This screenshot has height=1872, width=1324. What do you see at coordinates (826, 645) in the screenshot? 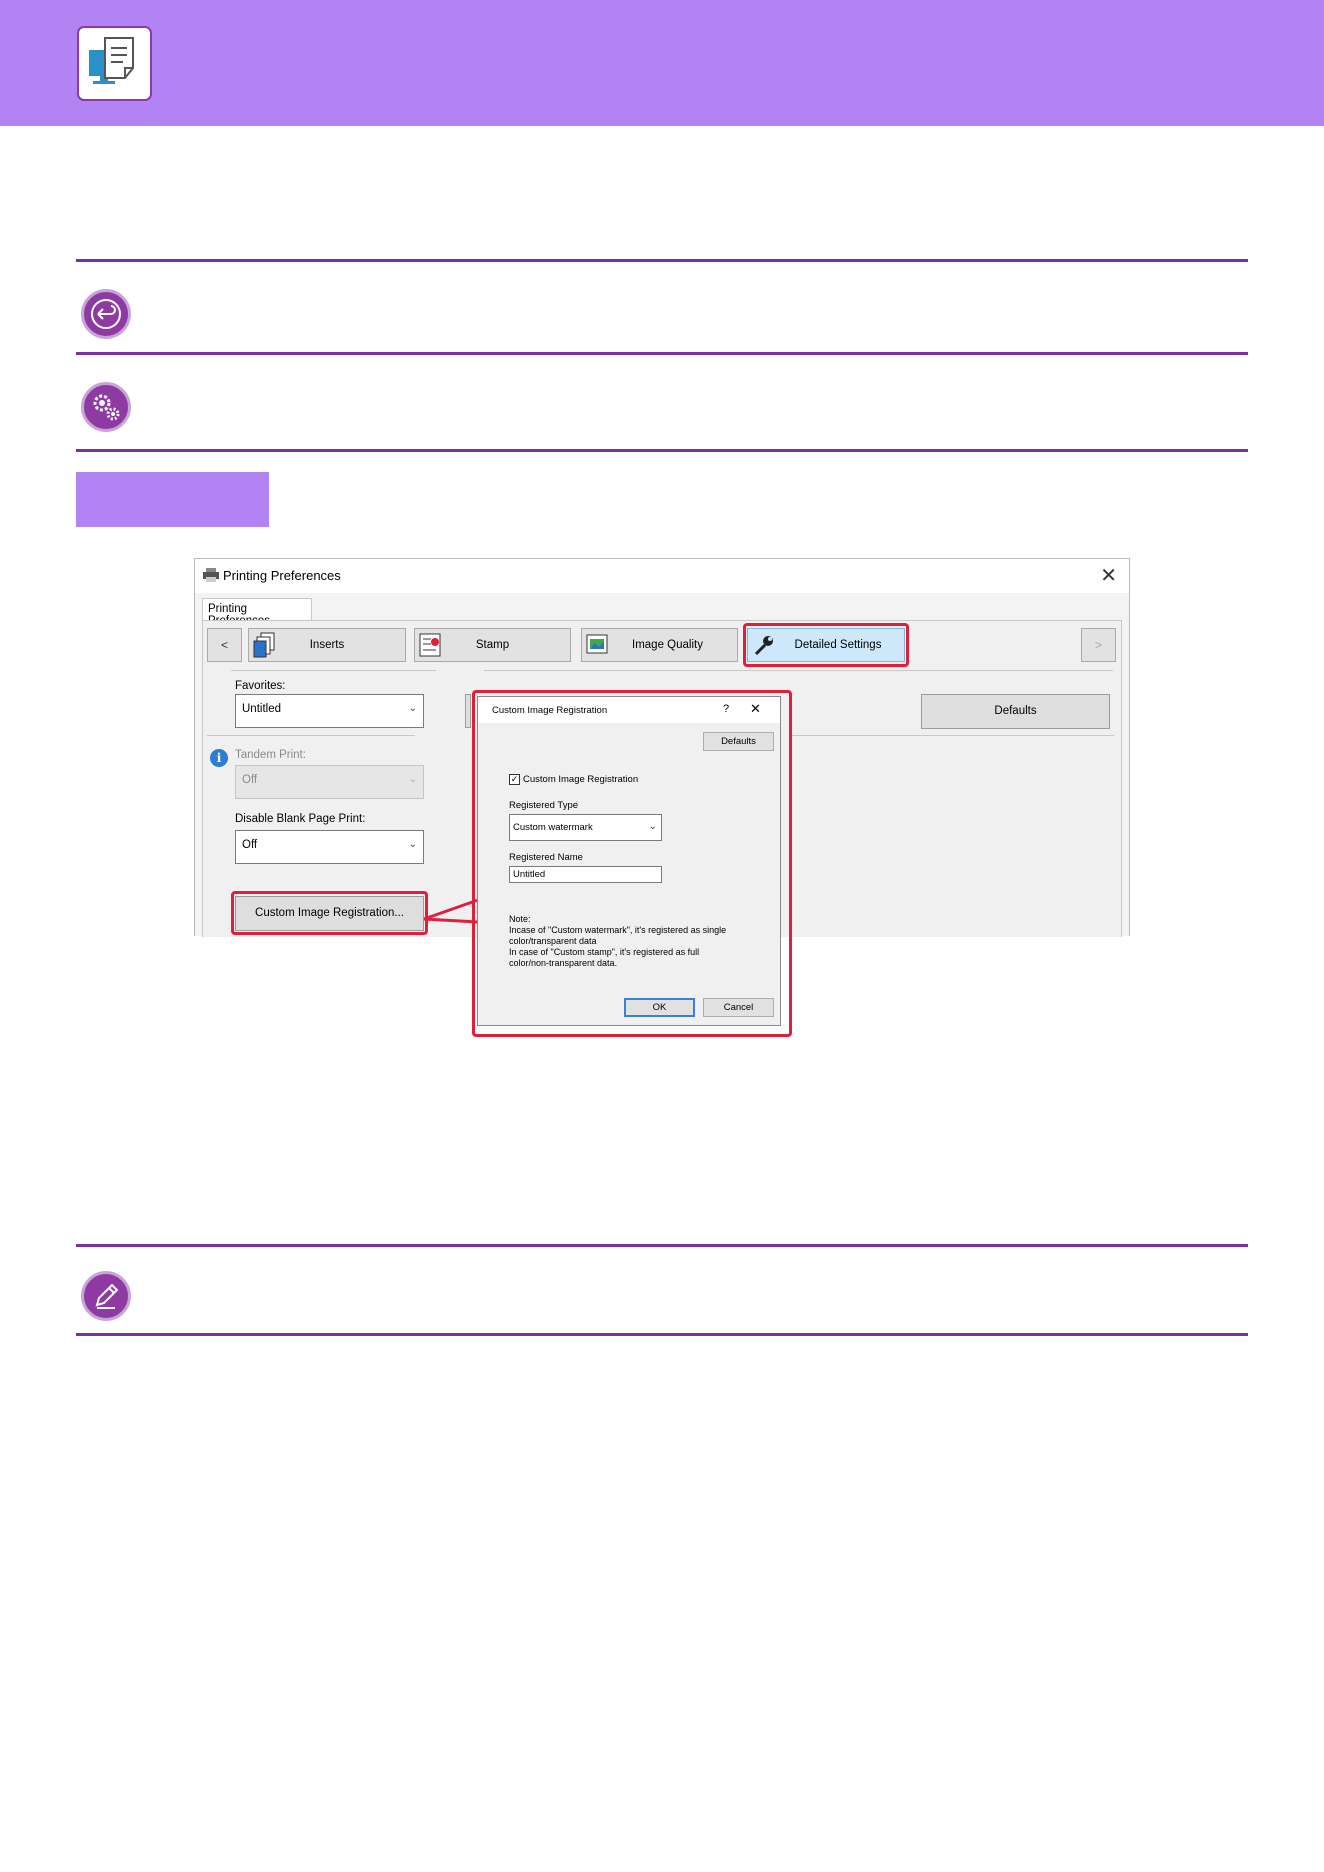
I see `tab-highlight-frame` at bounding box center [826, 645].